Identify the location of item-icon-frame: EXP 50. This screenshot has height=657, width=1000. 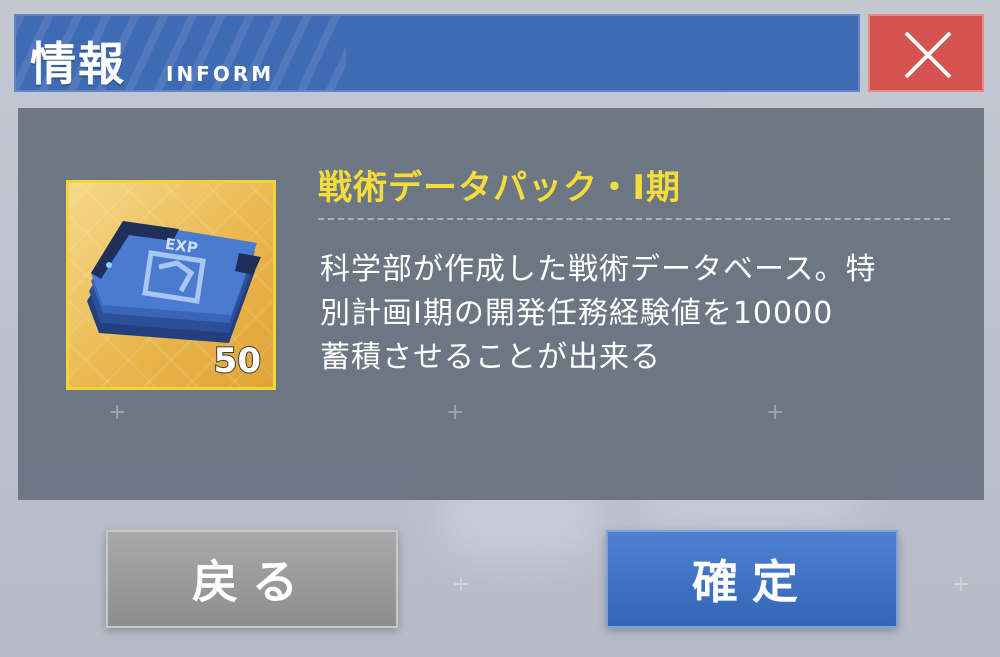
(171, 285).